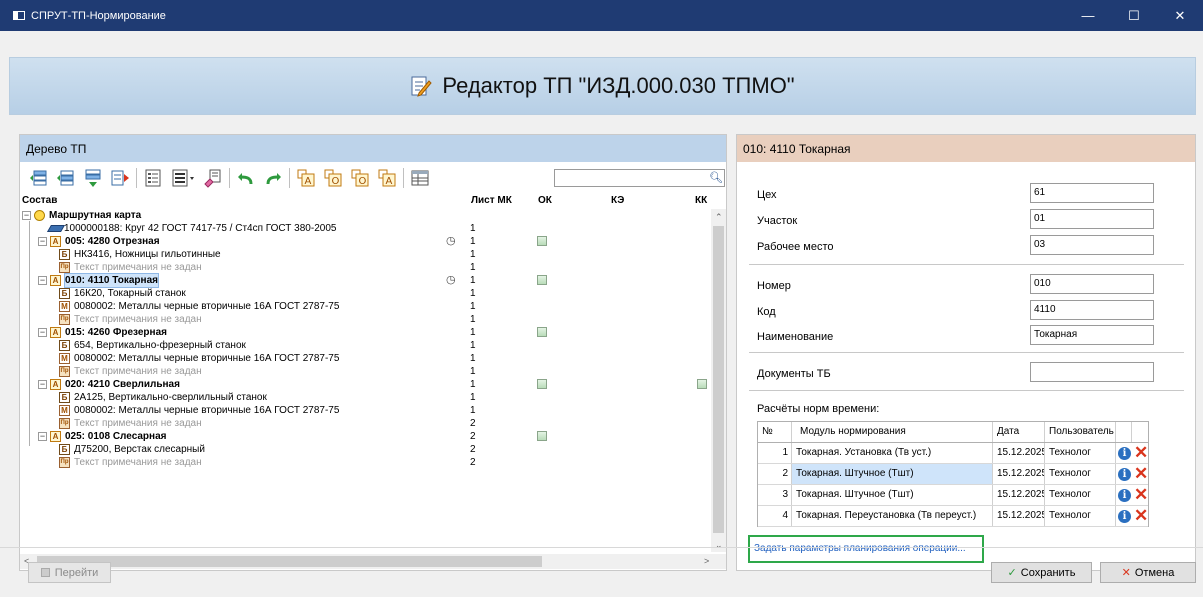  Describe the element at coordinates (1148, 572) in the screenshot. I see `cancel-button: ✕ Отмена` at that location.